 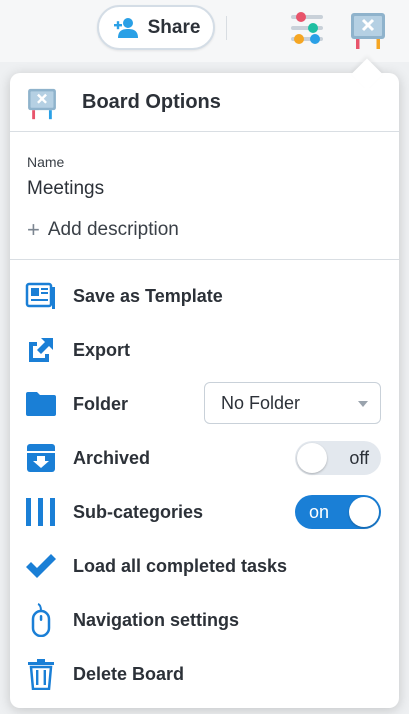 I want to click on popover-header: Board Options, so click(x=204, y=102).